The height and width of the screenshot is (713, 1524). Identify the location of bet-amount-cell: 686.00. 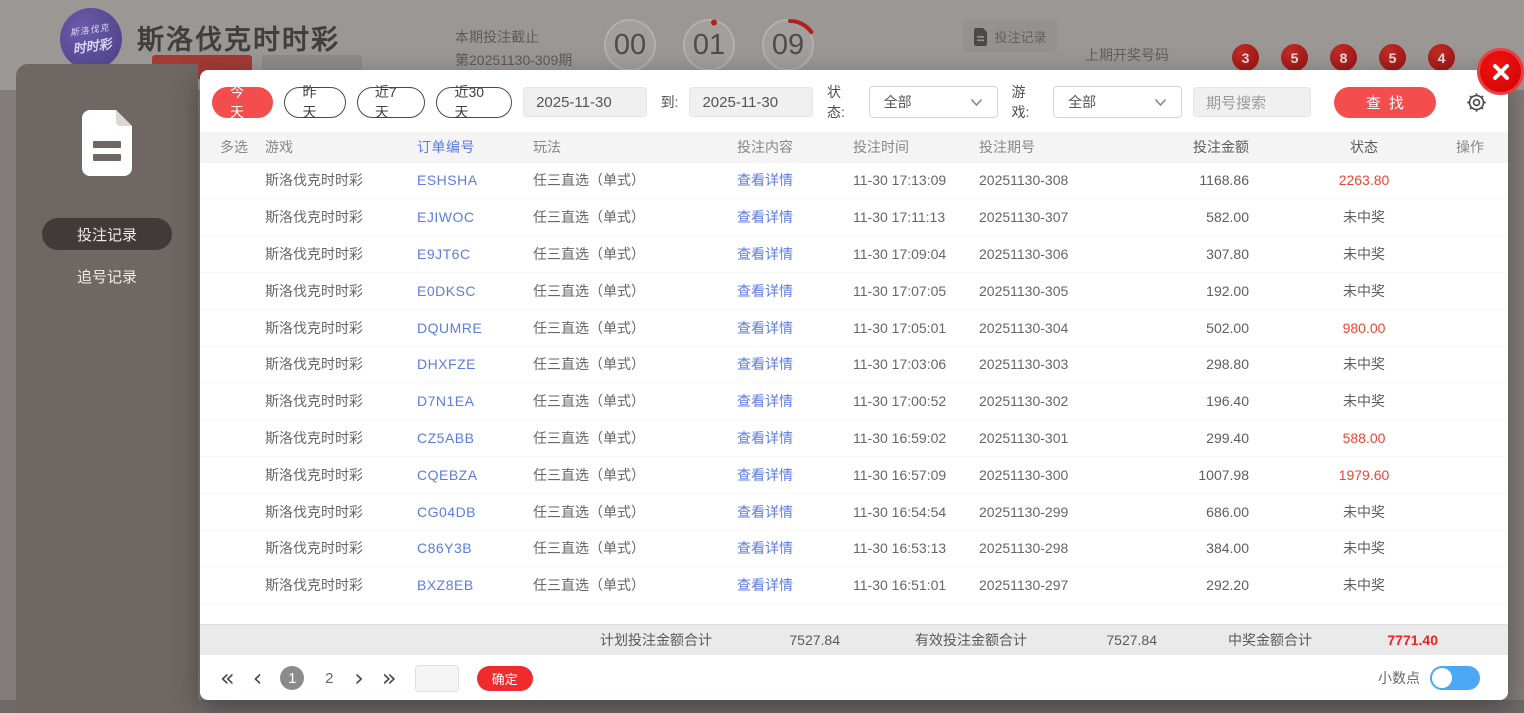
(1227, 511).